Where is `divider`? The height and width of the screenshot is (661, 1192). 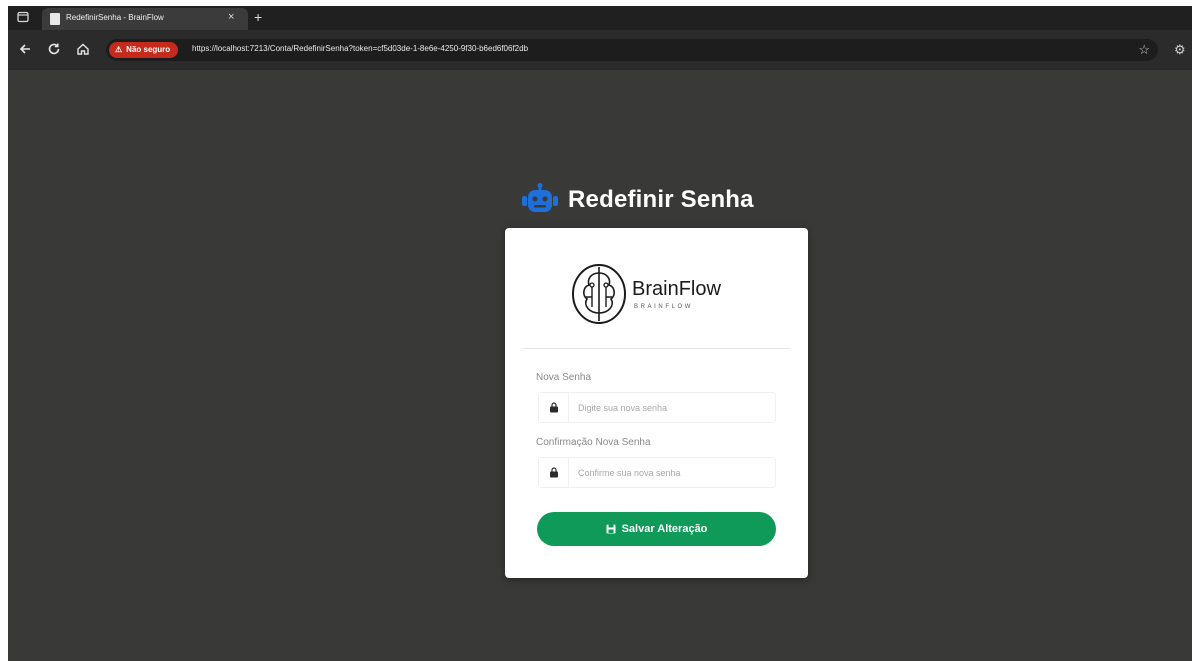
divider is located at coordinates (656, 348).